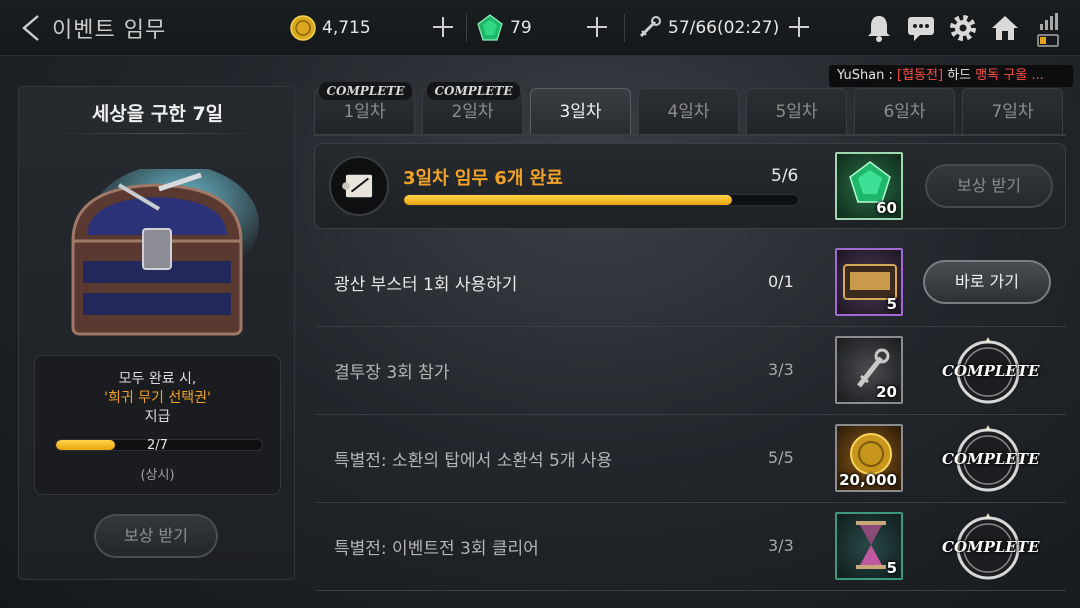  What do you see at coordinates (597, 27) in the screenshot?
I see `add-gem-plus-icon` at bounding box center [597, 27].